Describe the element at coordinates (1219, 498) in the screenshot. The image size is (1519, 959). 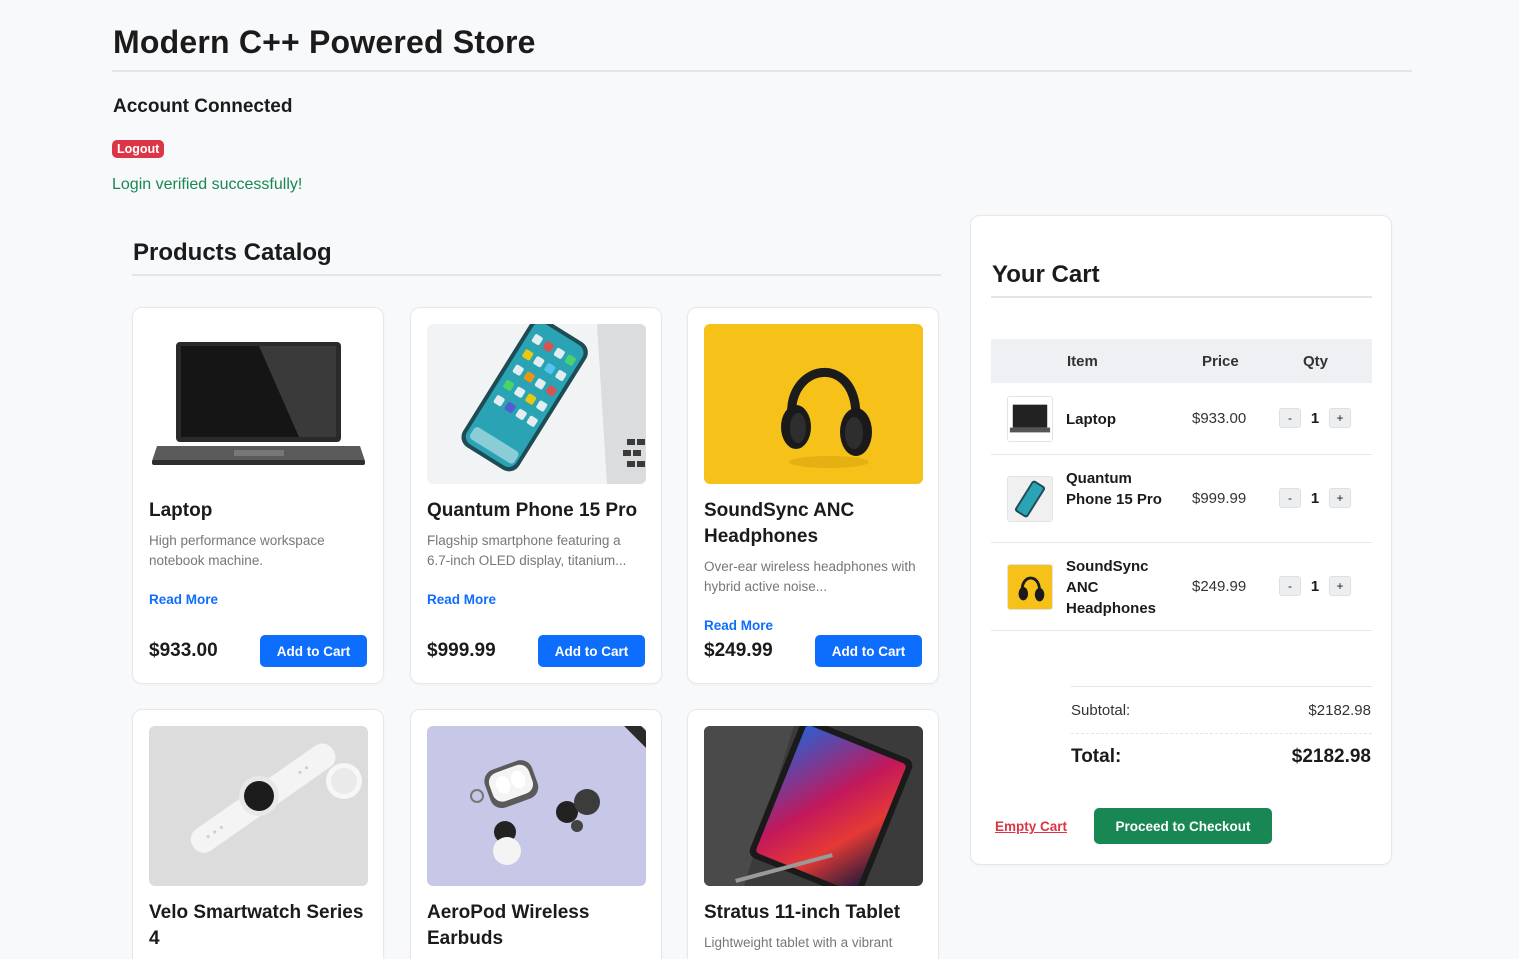
I see `cart-item-price: $999.99` at that location.